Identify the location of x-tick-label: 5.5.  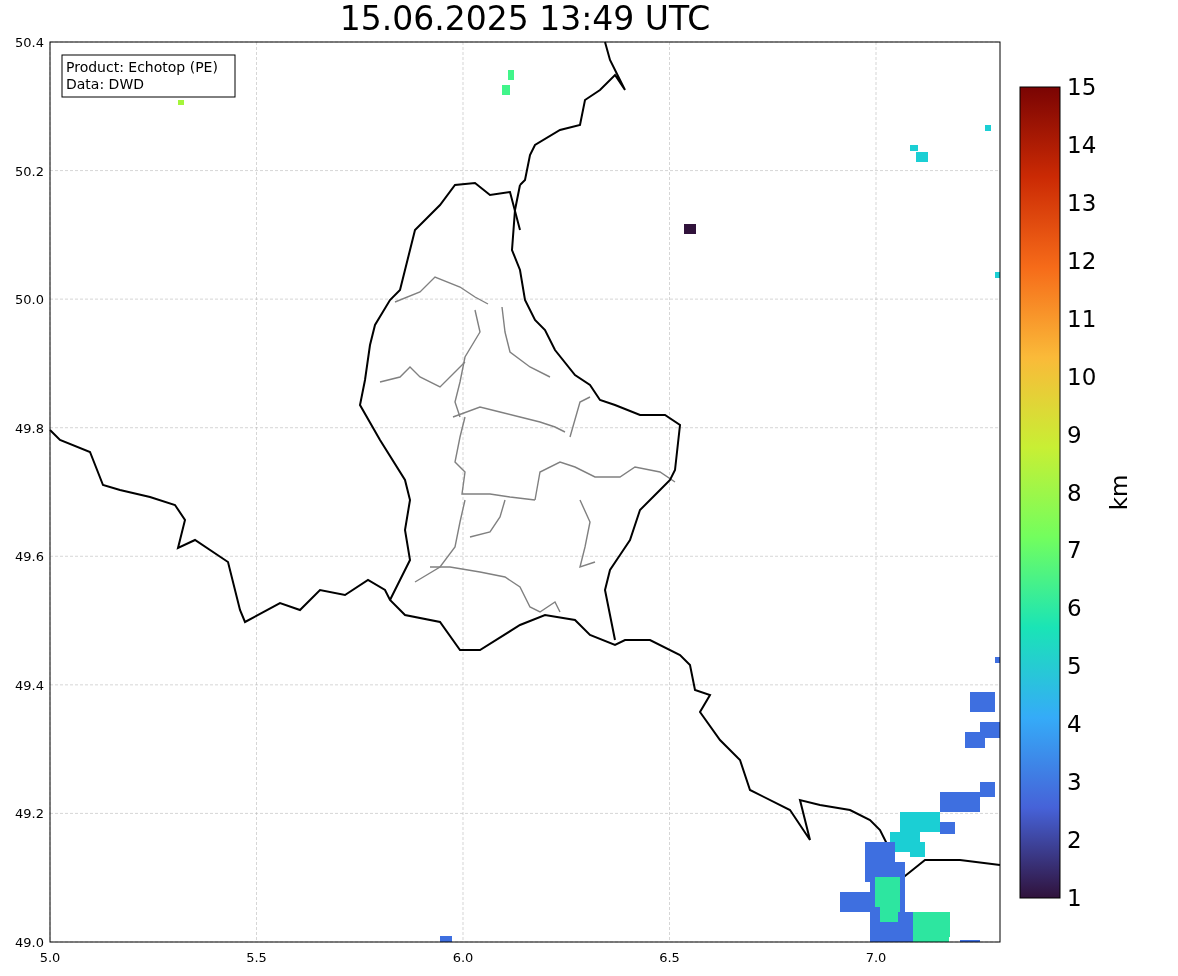
(256, 957).